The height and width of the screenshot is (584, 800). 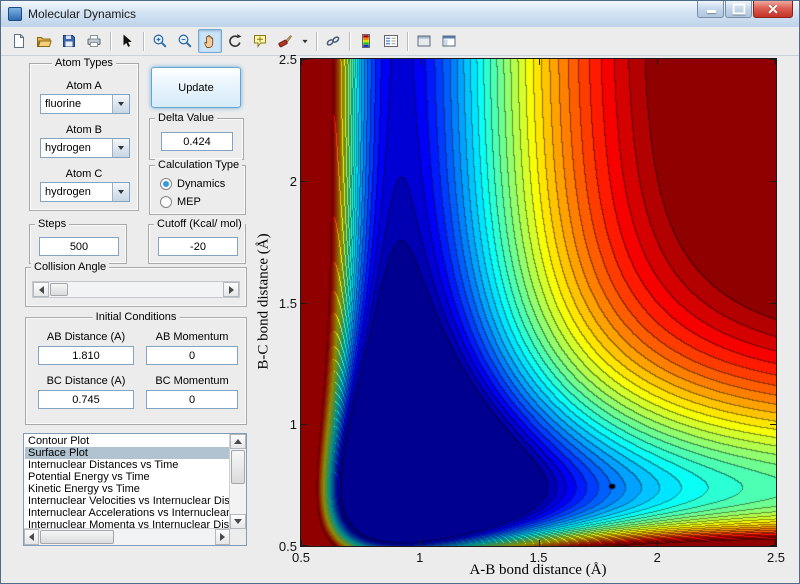 What do you see at coordinates (192, 381) in the screenshot?
I see `bc-momentum-label: BC Momentum` at bounding box center [192, 381].